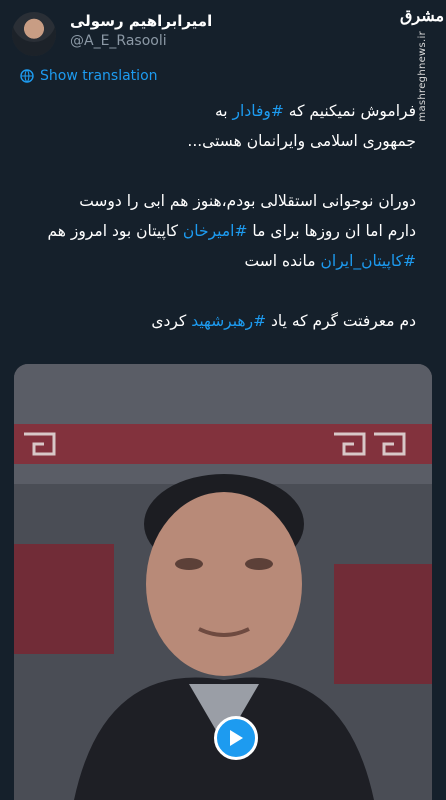  I want to click on brand-url: mashreghnews.ir, so click(422, 76).